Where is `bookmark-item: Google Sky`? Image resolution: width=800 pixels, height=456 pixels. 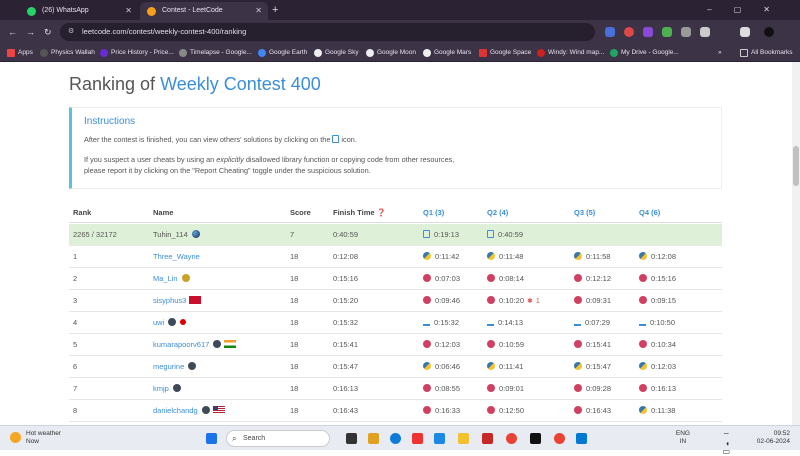
bookmark-item: Google Sky is located at coordinates (336, 53).